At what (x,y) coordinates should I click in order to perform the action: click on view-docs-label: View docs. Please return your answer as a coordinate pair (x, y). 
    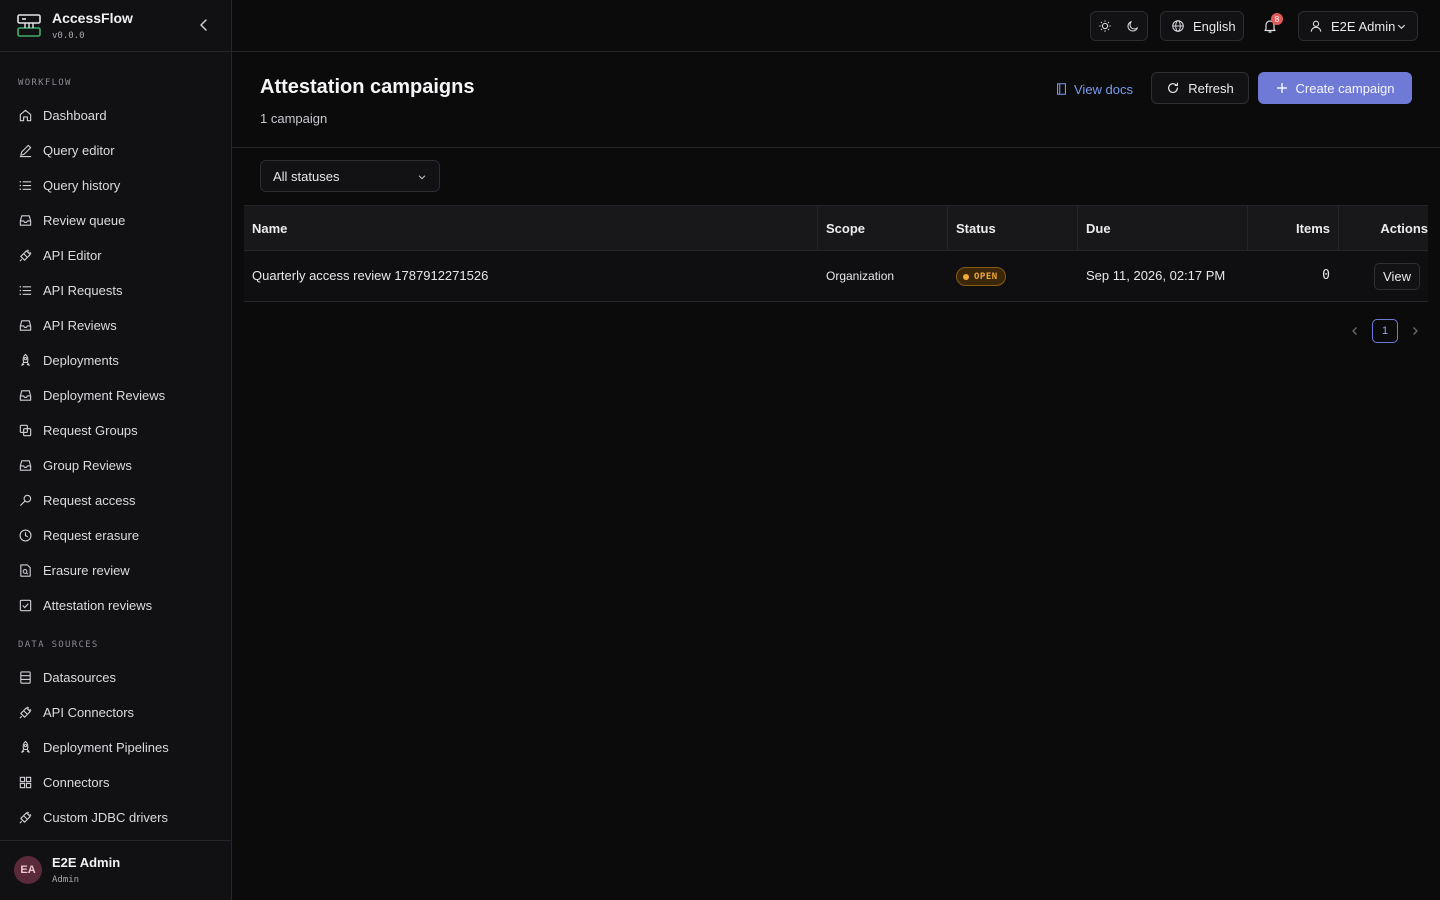
    Looking at the image, I should click on (1104, 89).